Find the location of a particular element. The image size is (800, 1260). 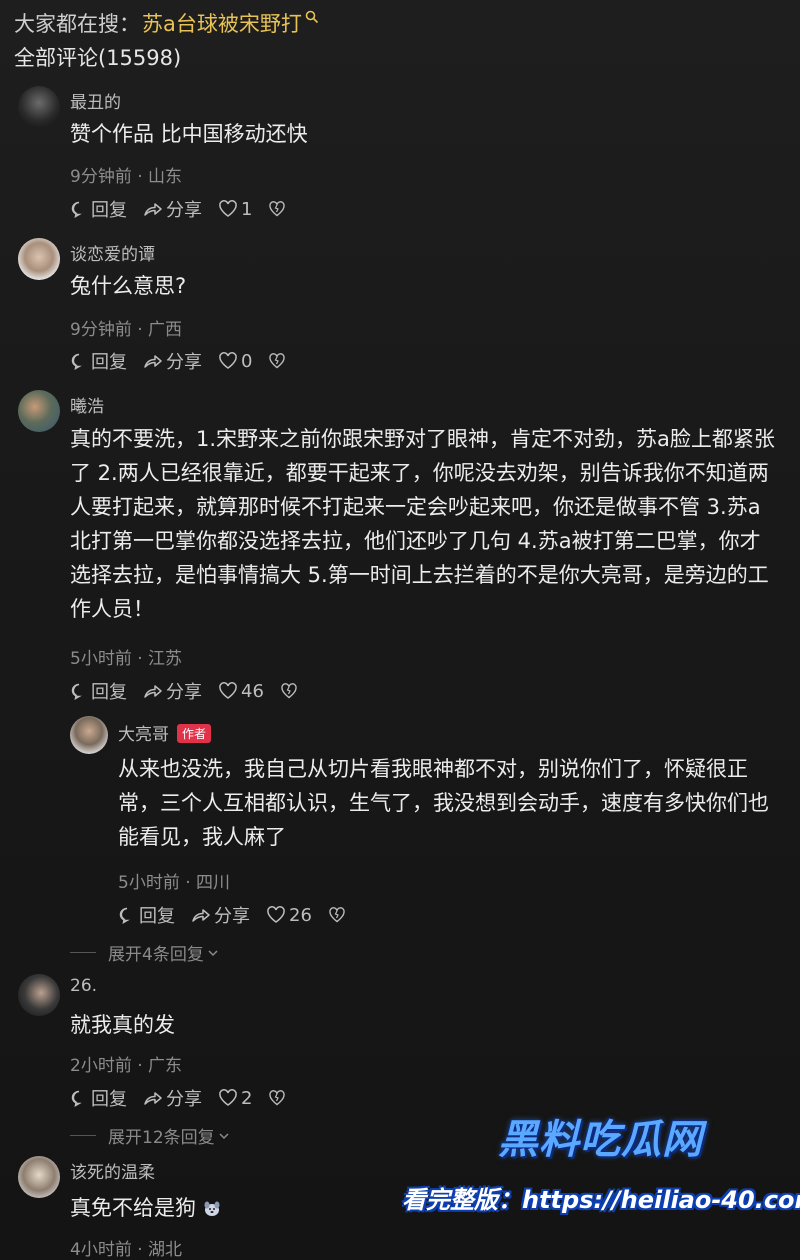

comment-actions: 回复 分享 1 is located at coordinates (187, 209).